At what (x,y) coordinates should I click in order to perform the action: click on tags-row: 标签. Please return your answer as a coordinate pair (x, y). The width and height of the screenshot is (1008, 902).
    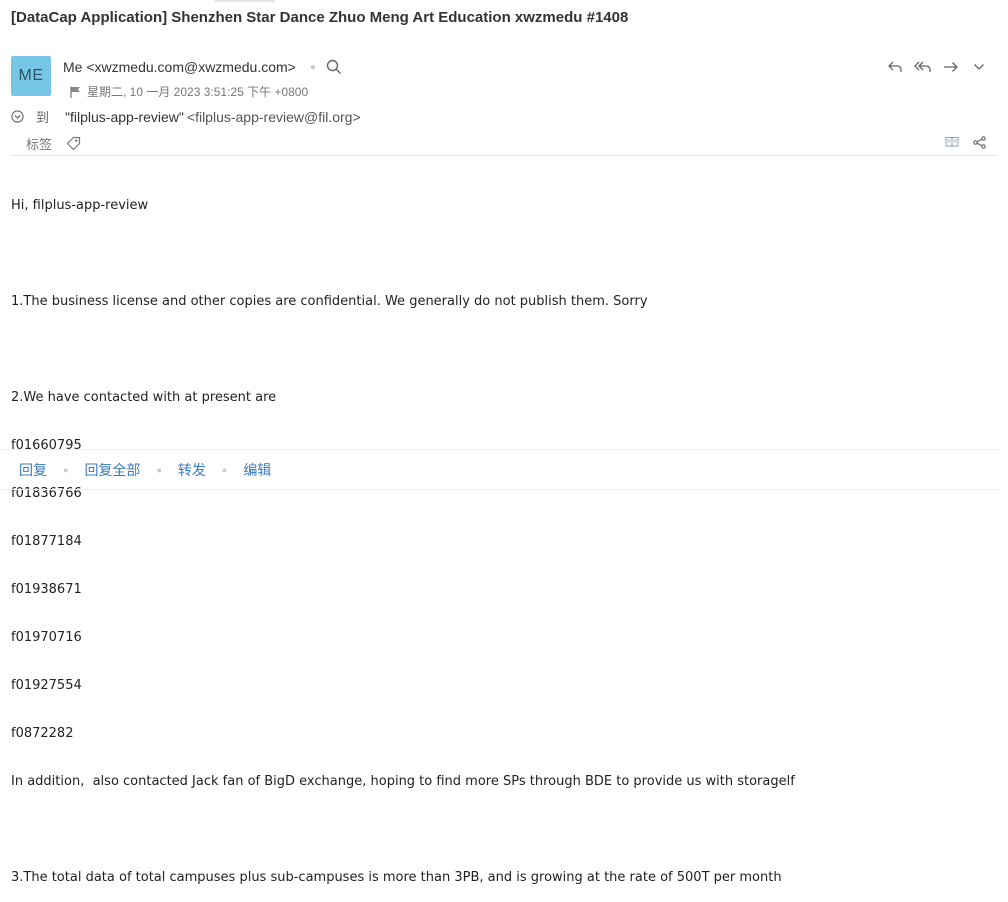
    Looking at the image, I should click on (53, 143).